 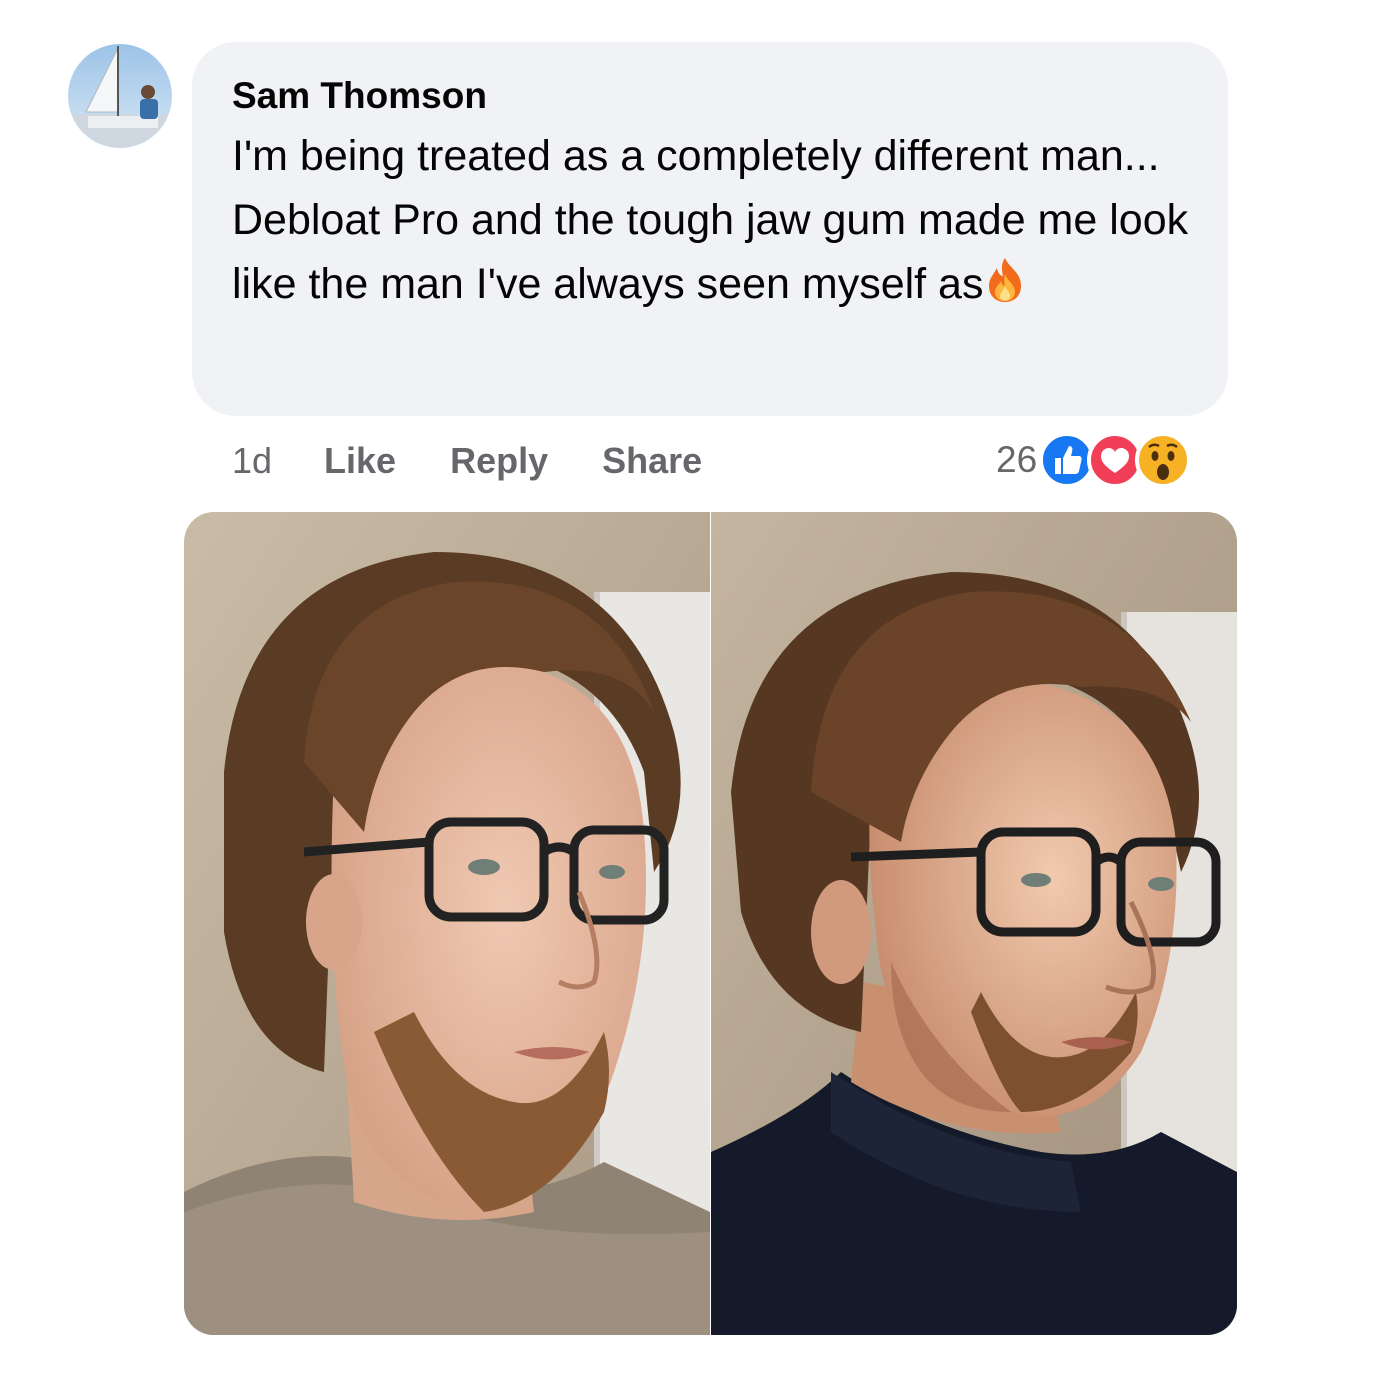 I want to click on comment-timestamp: 1d, so click(x=252, y=461).